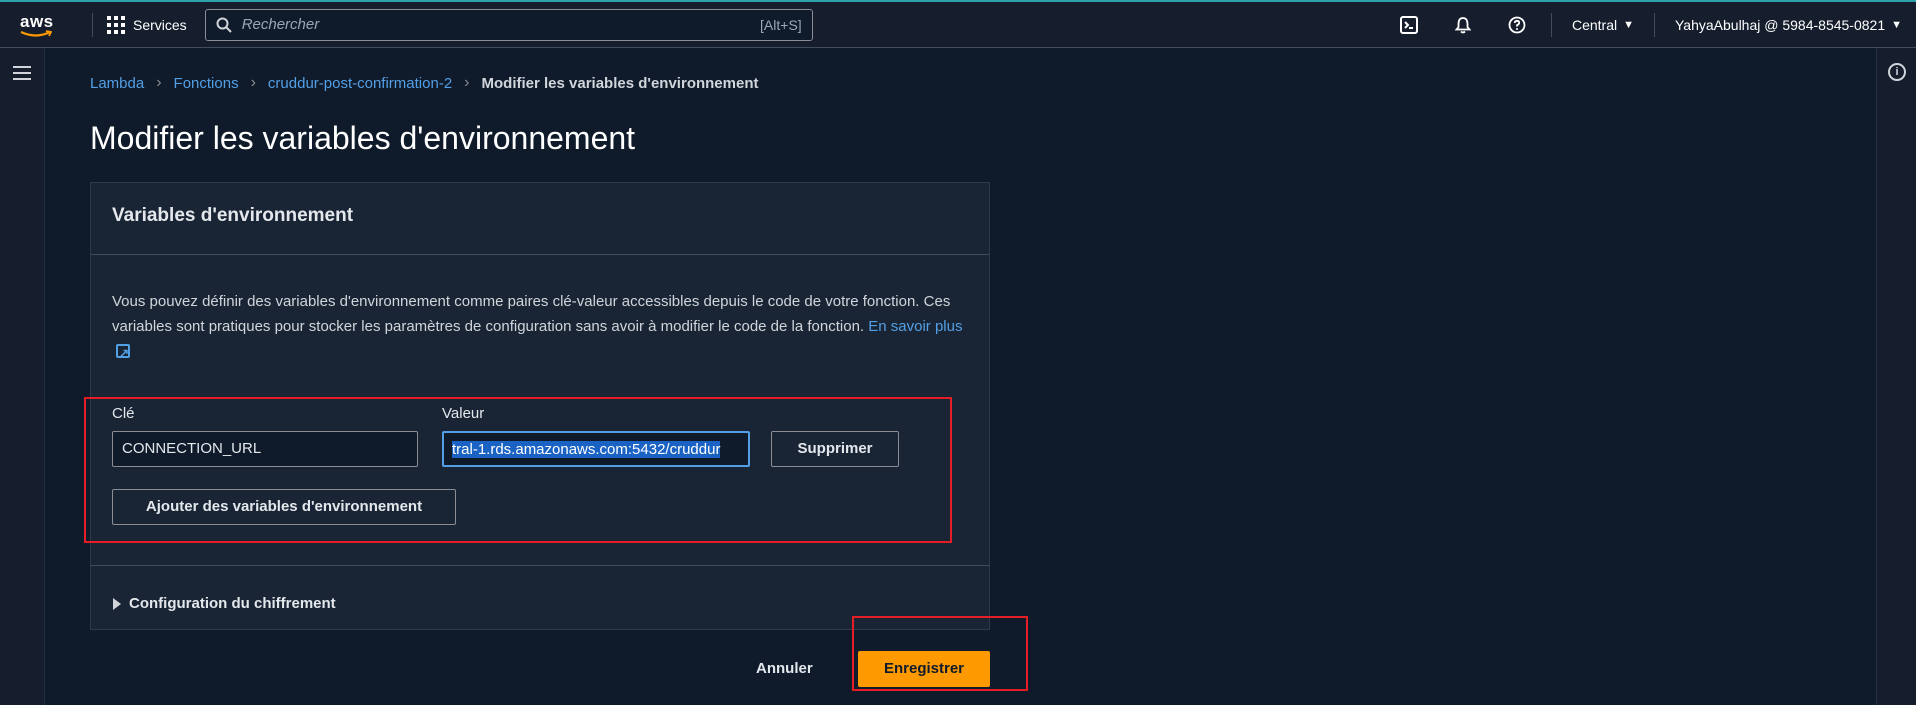 Image resolution: width=1916 pixels, height=705 pixels. Describe the element at coordinates (1896, 376) in the screenshot. I see `right-side-rail: i` at that location.